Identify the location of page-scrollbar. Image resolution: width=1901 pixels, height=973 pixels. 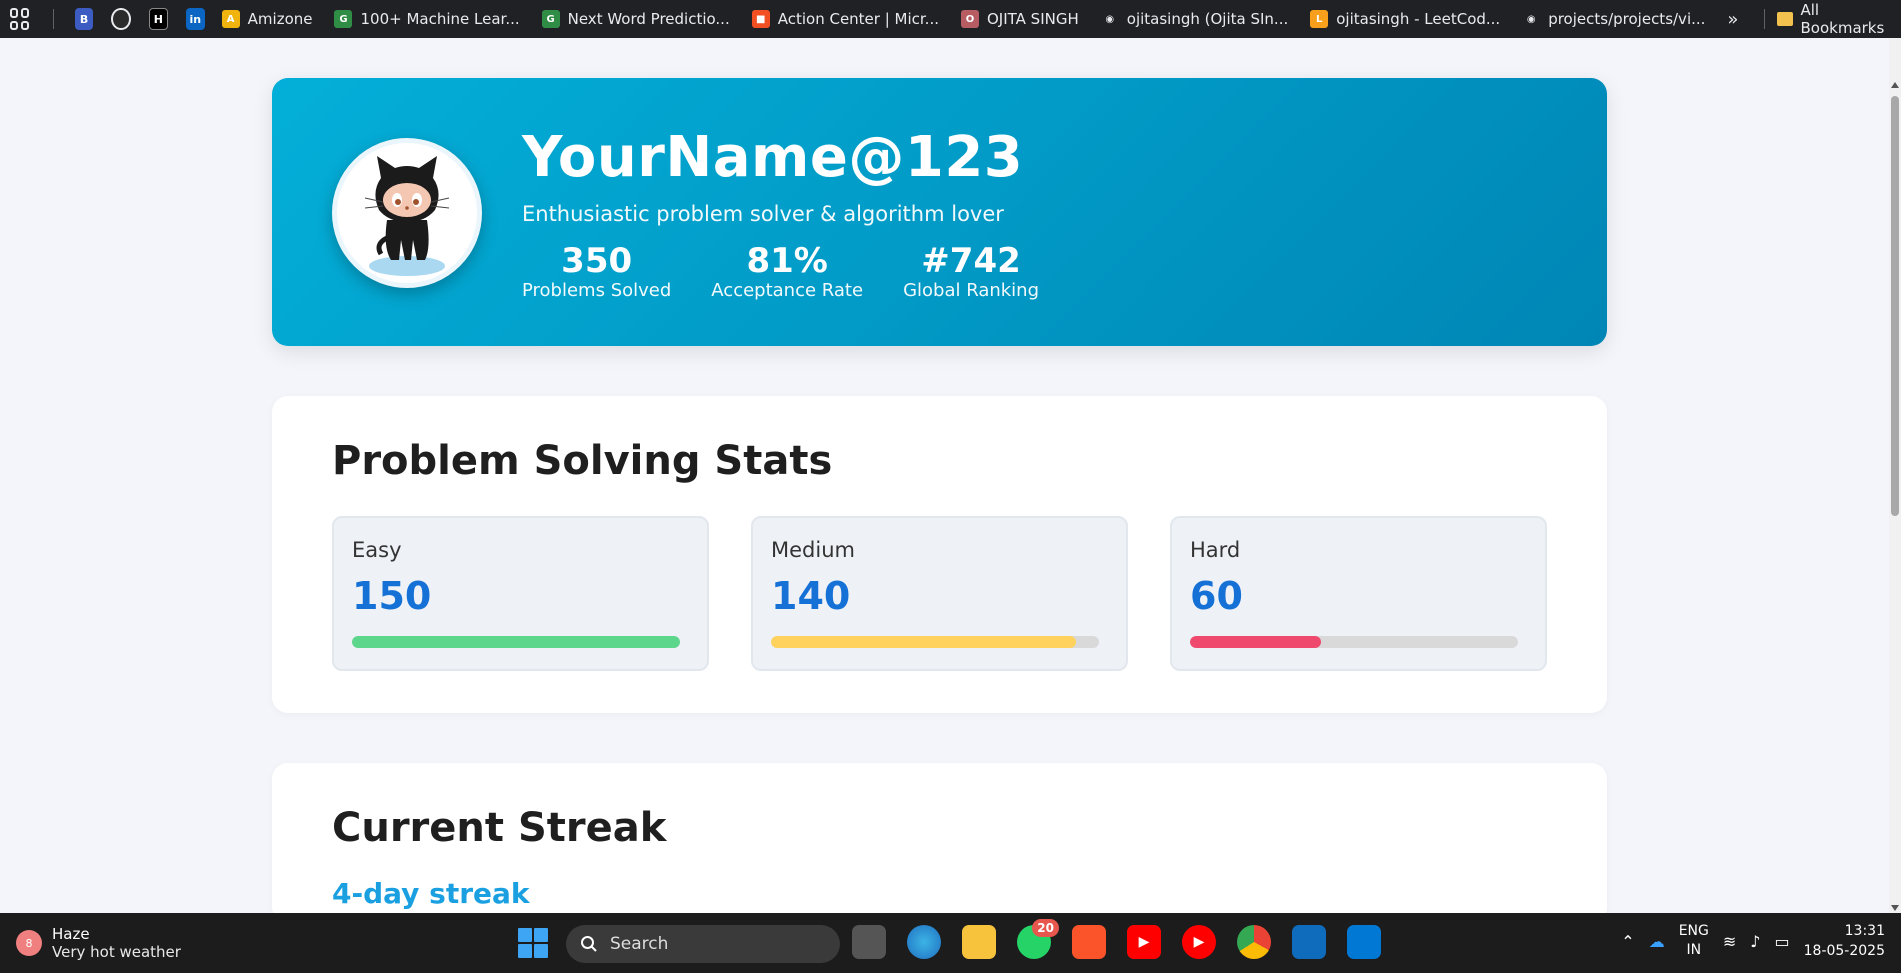
(1895, 475).